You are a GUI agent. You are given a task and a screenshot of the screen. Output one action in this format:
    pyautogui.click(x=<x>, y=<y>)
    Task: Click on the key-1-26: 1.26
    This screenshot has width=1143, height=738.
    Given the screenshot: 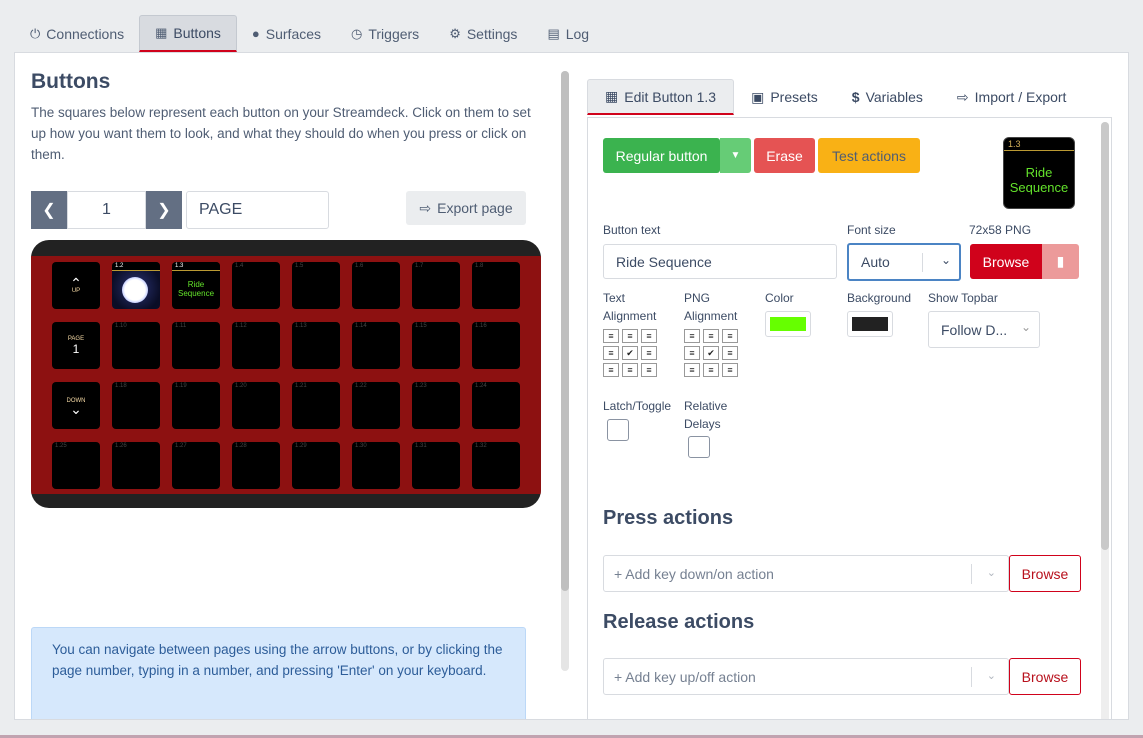 What is the action you would take?
    pyautogui.click(x=136, y=465)
    